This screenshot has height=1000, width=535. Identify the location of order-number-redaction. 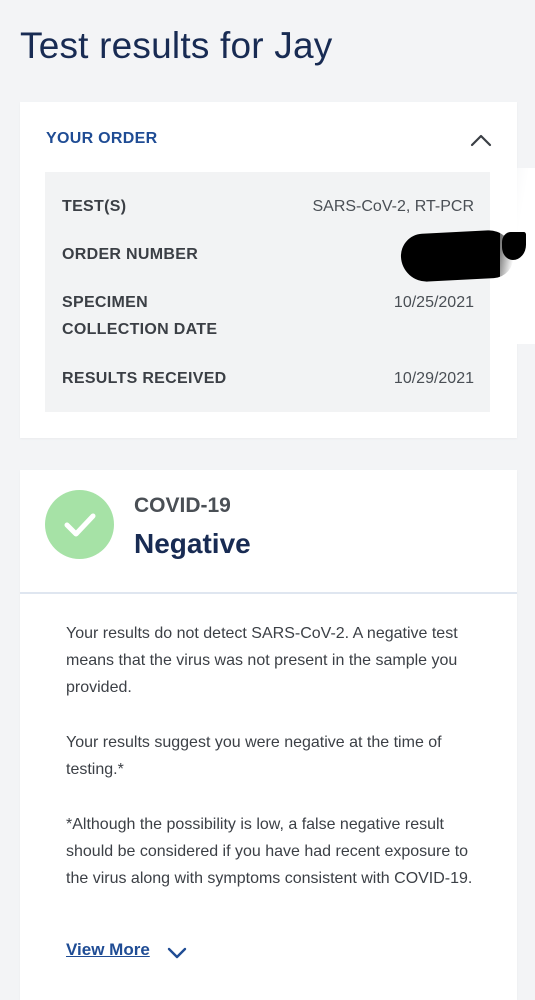
(457, 256).